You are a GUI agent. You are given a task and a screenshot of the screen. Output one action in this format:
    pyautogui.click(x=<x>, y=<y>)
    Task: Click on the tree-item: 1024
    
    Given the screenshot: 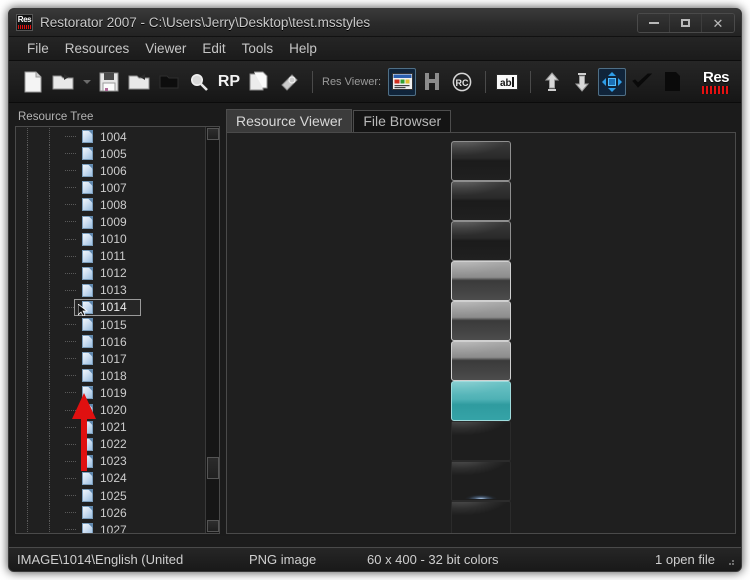 What is the action you would take?
    pyautogui.click(x=110, y=478)
    